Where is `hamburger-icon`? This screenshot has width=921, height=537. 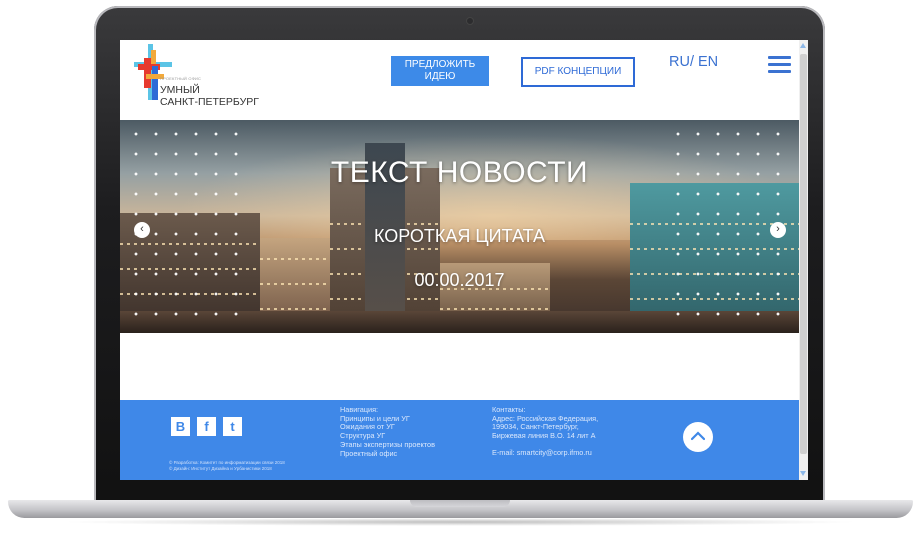 hamburger-icon is located at coordinates (779, 64).